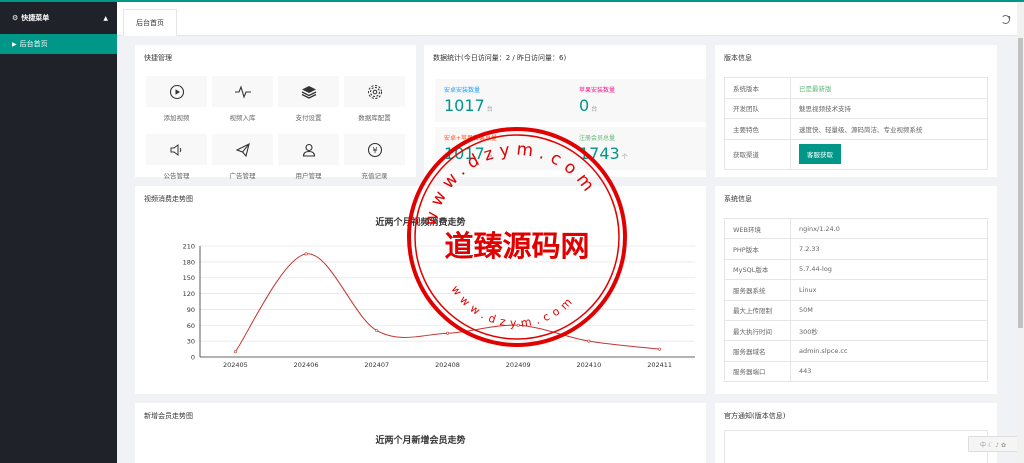 This screenshot has width=1024, height=463. I want to click on panel-title: 新增会员走势图, so click(168, 416).